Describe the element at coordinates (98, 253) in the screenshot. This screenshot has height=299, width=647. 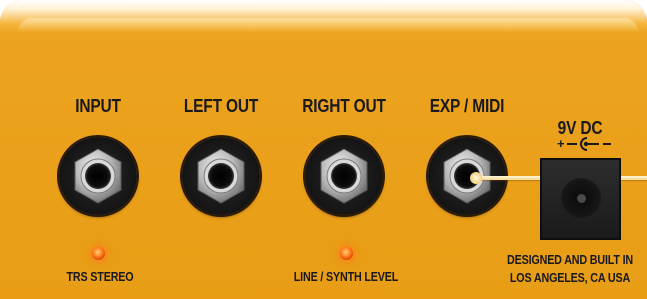
I see `trs-stereo-led` at that location.